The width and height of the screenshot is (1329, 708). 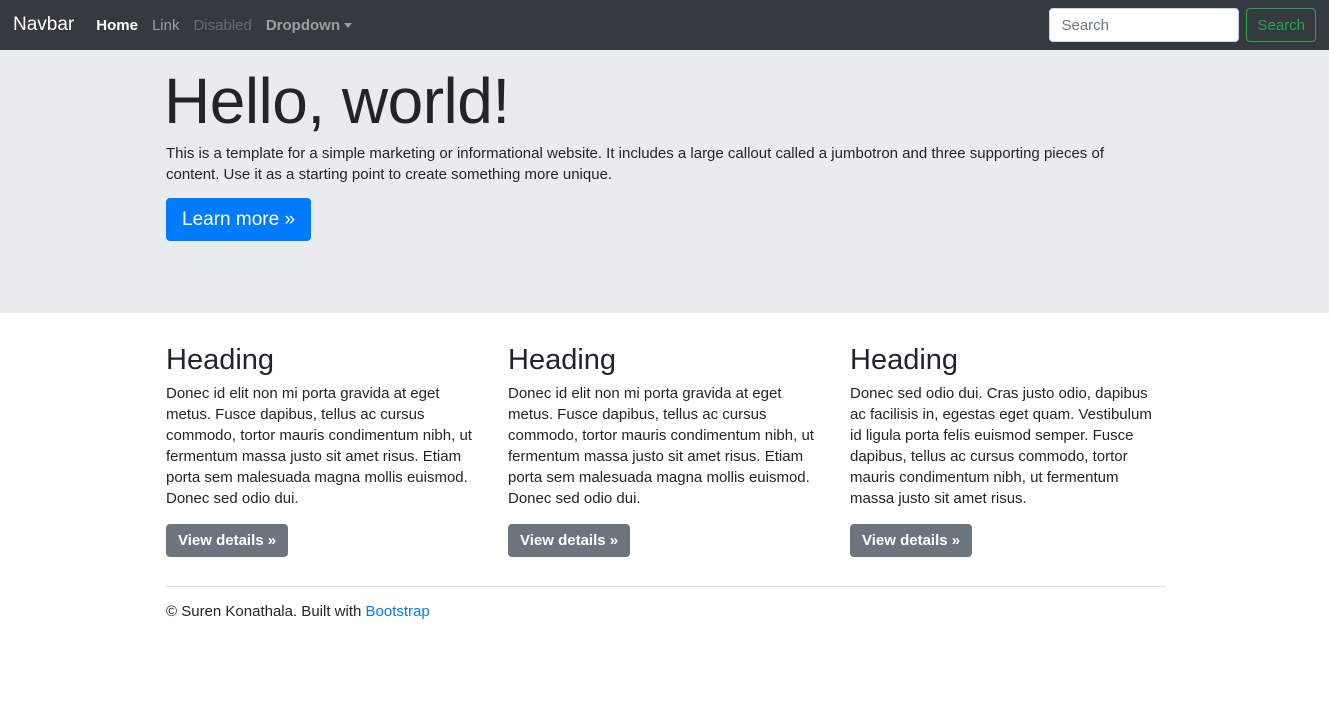 I want to click on view-details-button-3: View details », so click(x=911, y=540).